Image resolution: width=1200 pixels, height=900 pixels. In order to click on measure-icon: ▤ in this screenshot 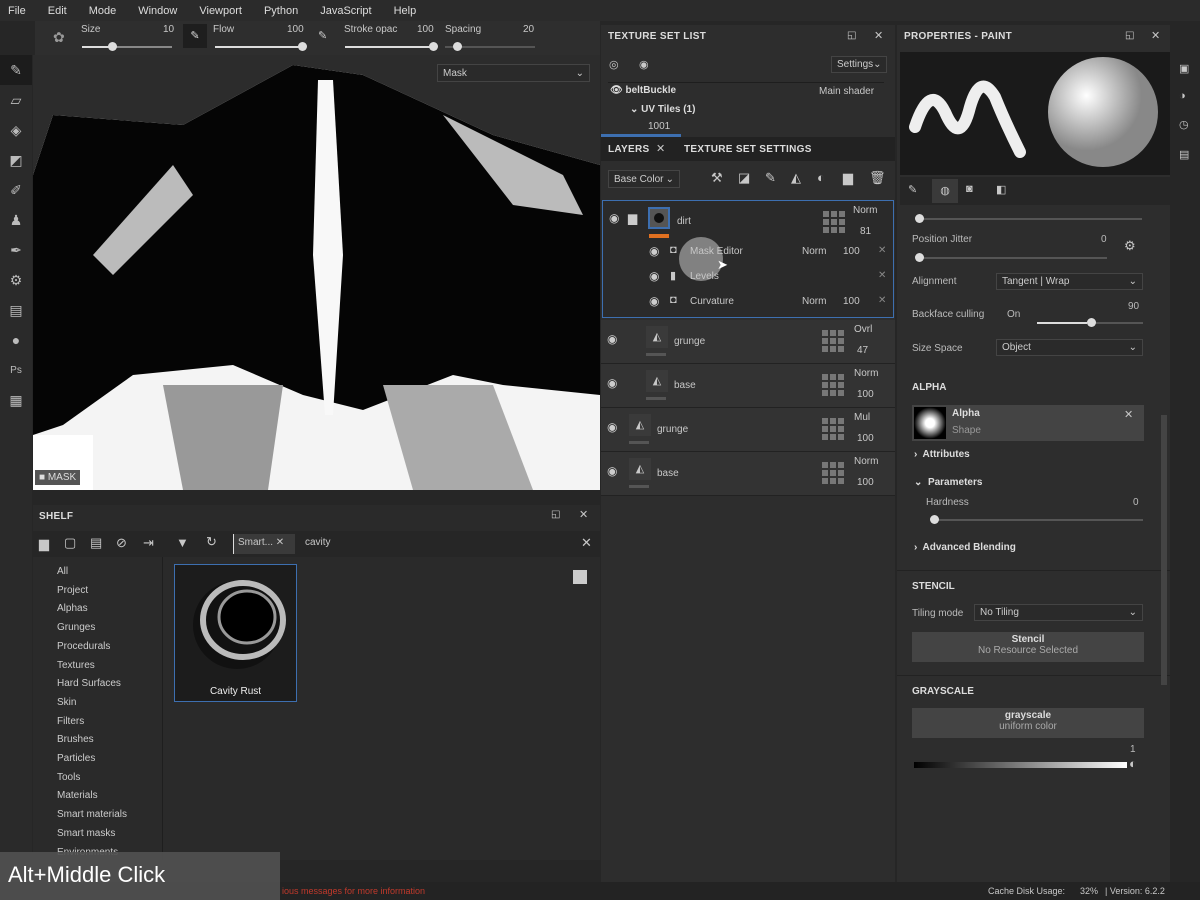, I will do `click(16, 310)`.